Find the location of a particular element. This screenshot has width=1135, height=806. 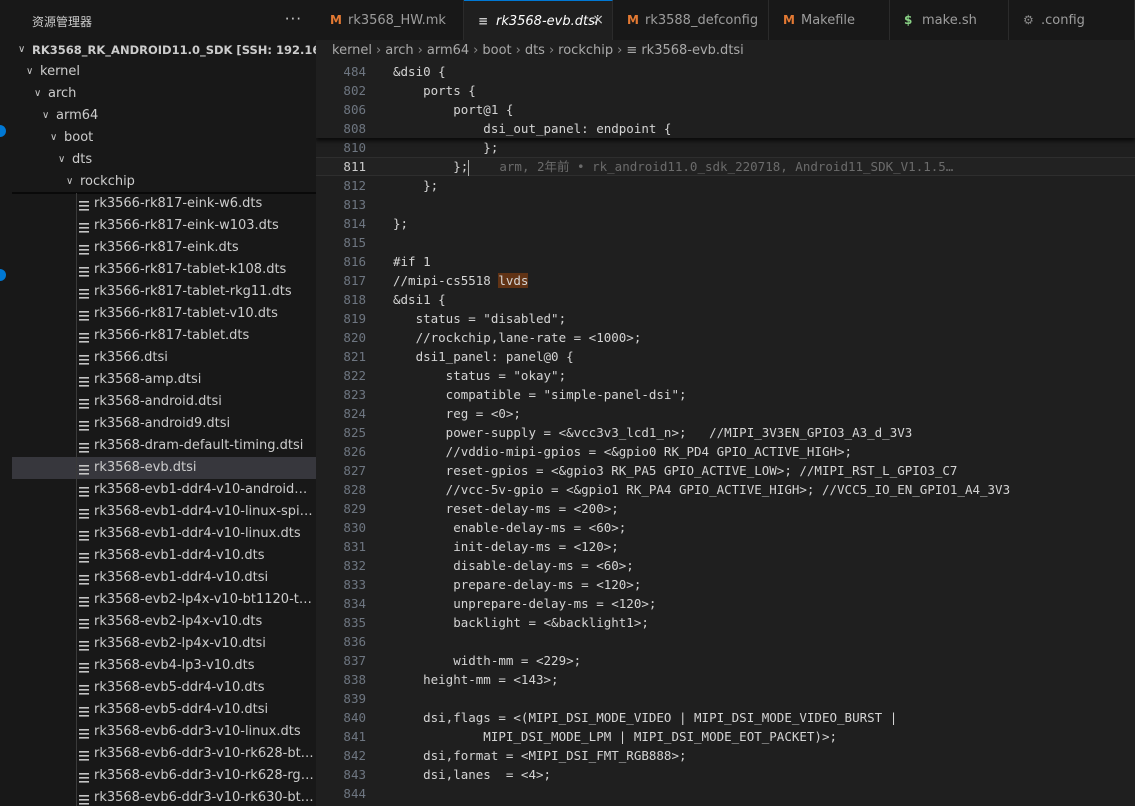

breadcrumb-item: kernel is located at coordinates (352, 50).